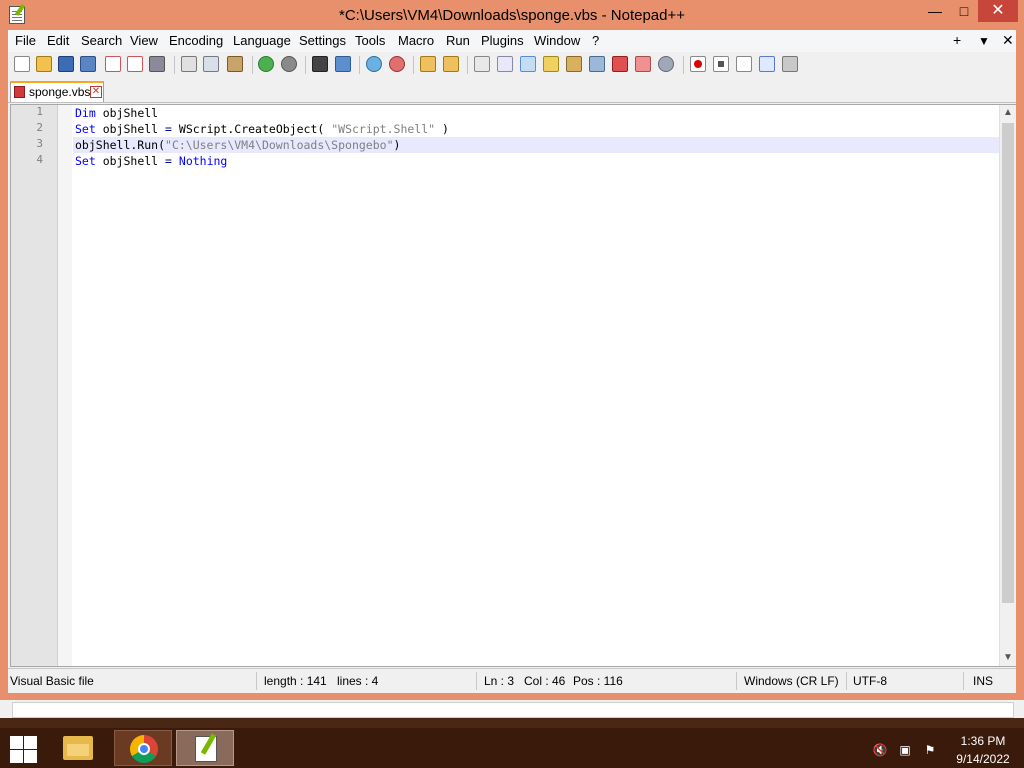  What do you see at coordinates (620, 64) in the screenshot?
I see `folder-as-workspace-icon` at bounding box center [620, 64].